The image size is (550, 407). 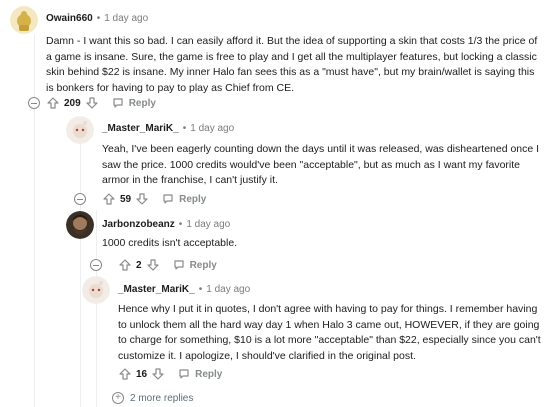 I want to click on plus-circle-icon: +, so click(x=118, y=398).